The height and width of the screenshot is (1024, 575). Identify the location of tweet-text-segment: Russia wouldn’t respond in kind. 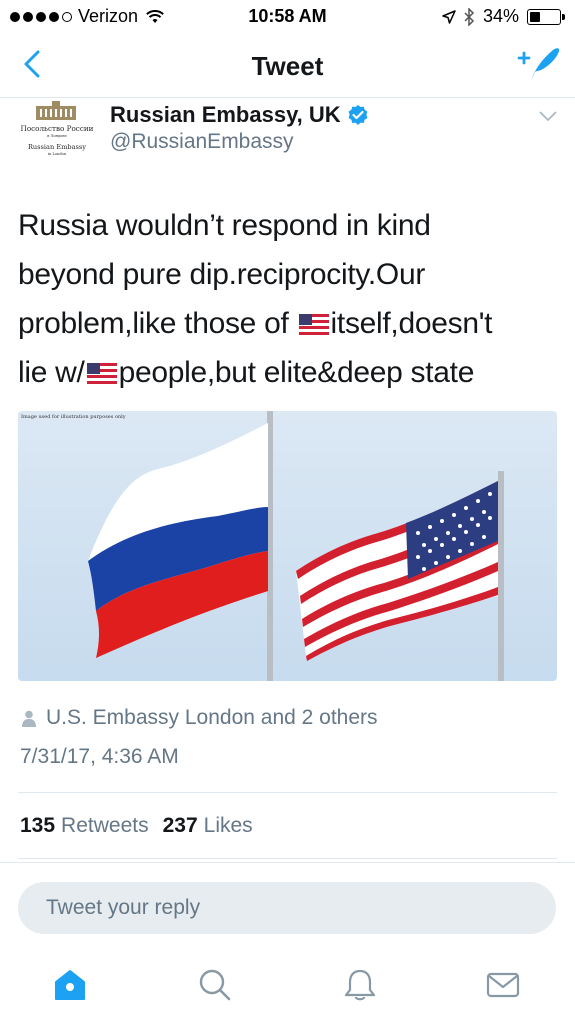
(224, 225).